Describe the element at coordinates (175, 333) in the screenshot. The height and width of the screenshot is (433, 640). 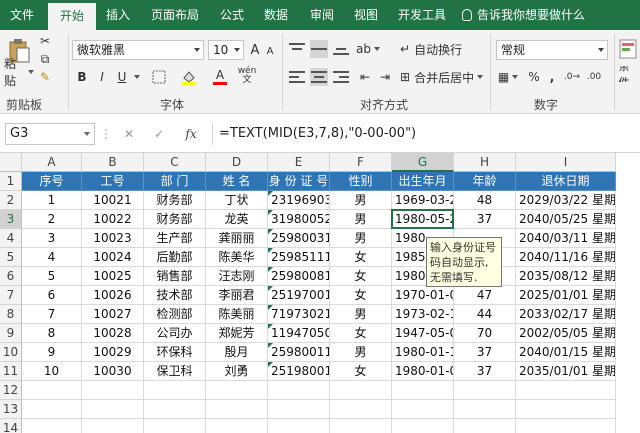
I see `table-cell: 公司办` at that location.